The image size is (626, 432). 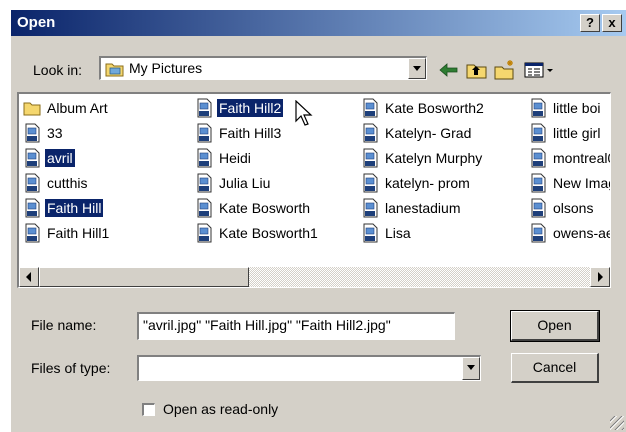 I want to click on back-arrow-icon, so click(x=449, y=70).